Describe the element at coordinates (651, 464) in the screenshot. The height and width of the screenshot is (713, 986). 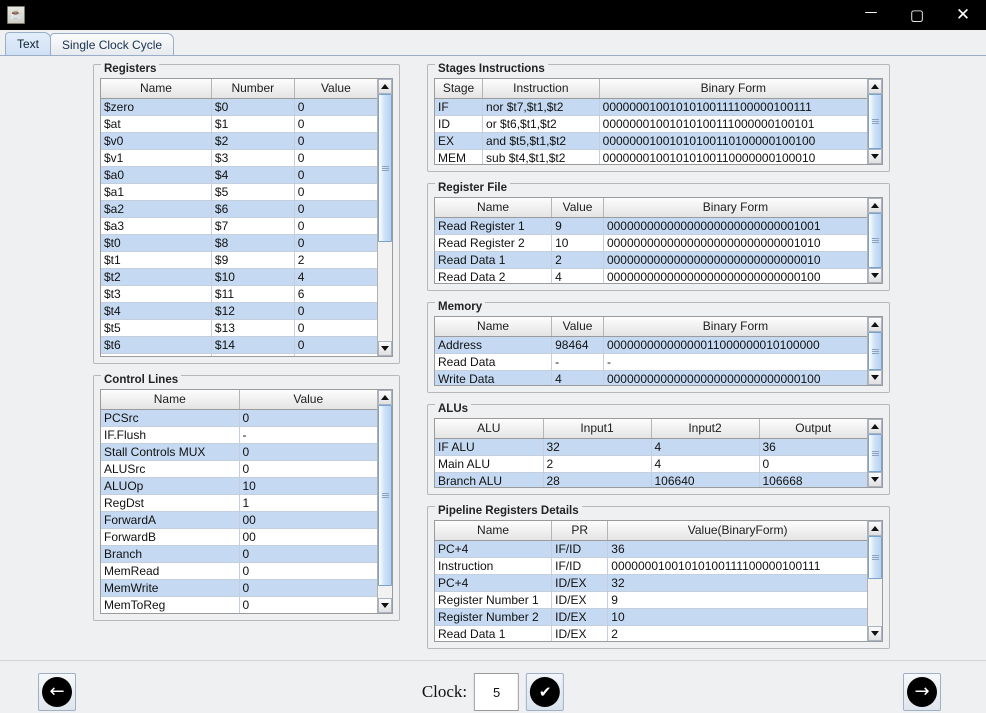
I see `table-row: Main ALU 2 4 0` at that location.